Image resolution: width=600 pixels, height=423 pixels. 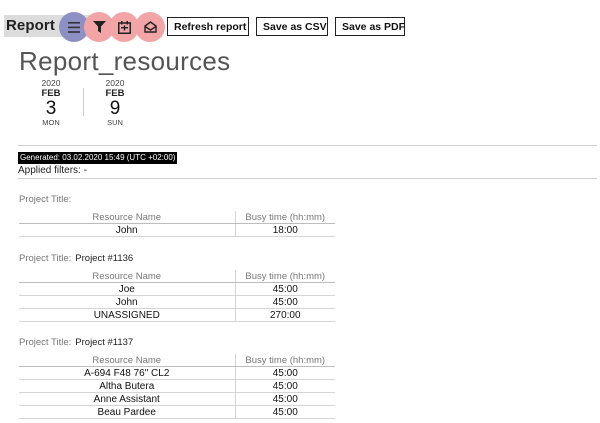 I want to click on menu-icon, so click(x=74, y=27).